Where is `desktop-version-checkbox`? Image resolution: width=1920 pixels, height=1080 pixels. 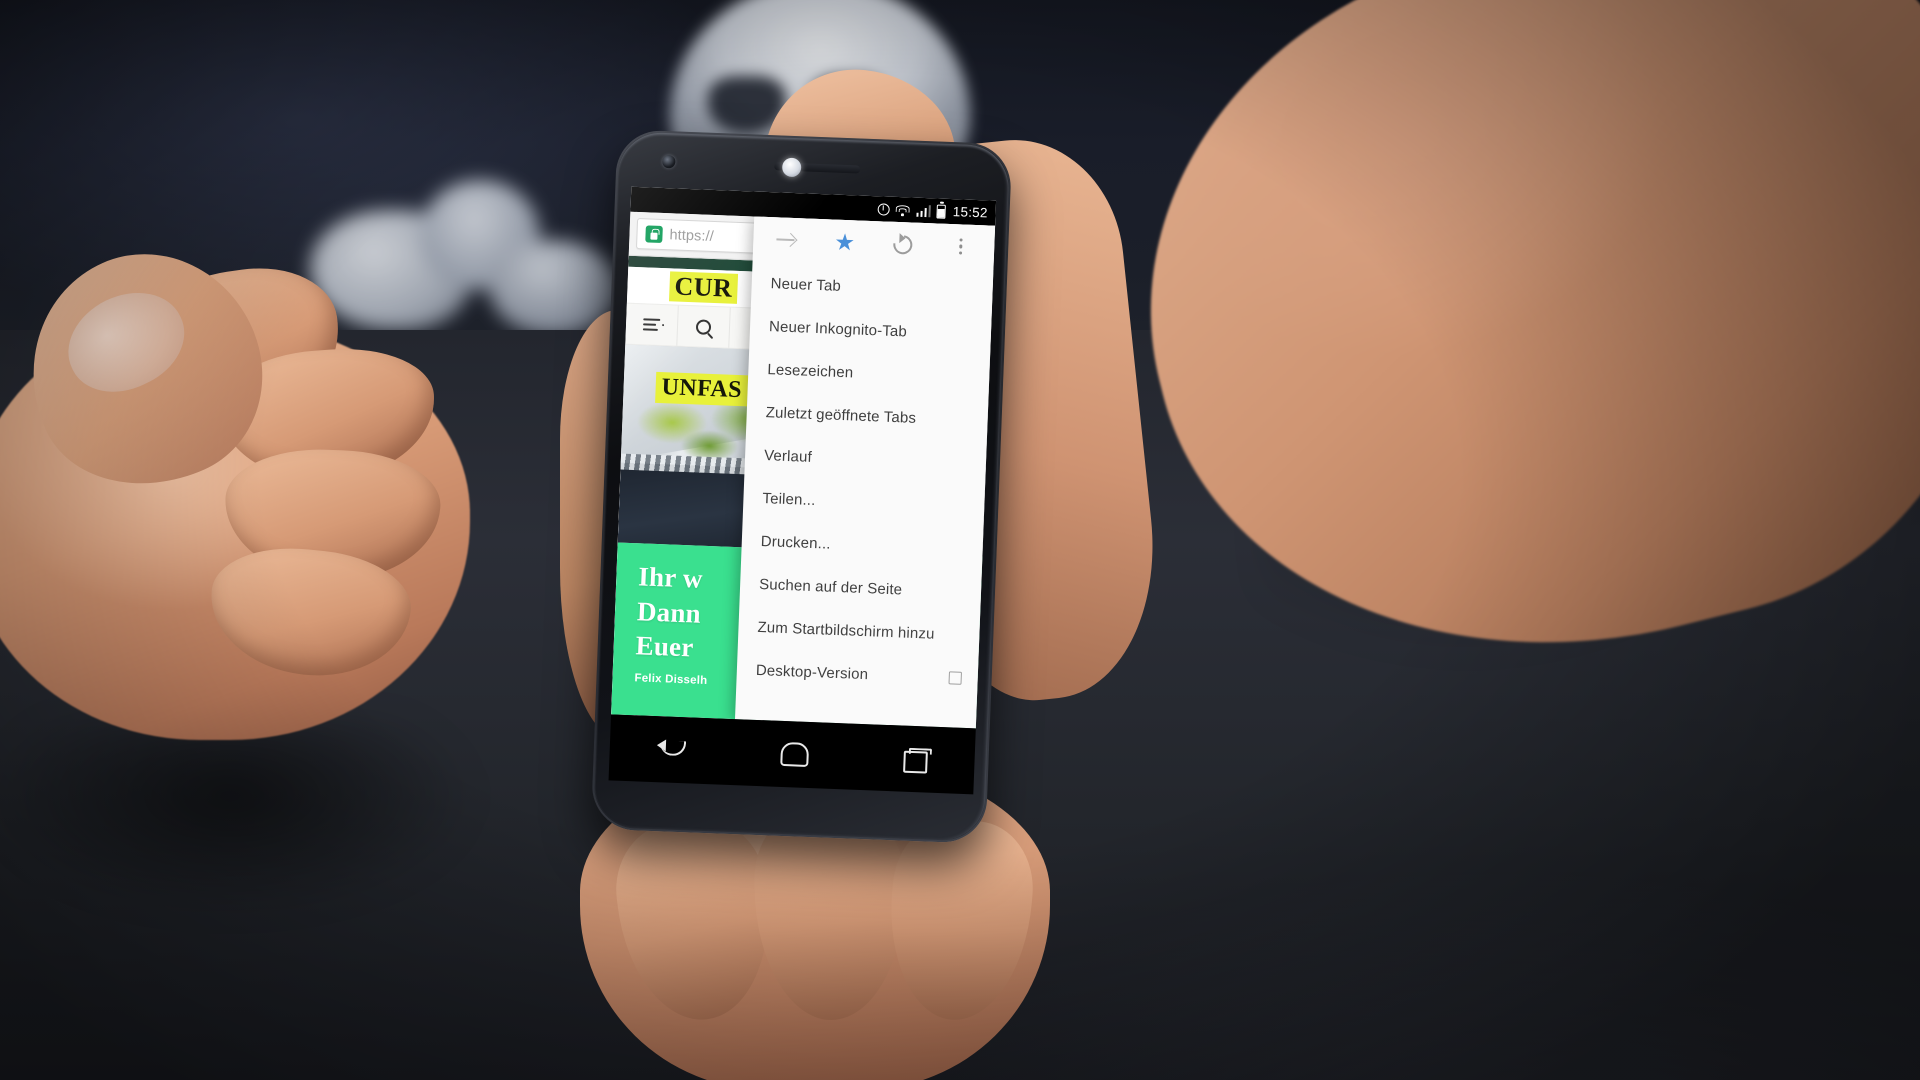 desktop-version-checkbox is located at coordinates (955, 678).